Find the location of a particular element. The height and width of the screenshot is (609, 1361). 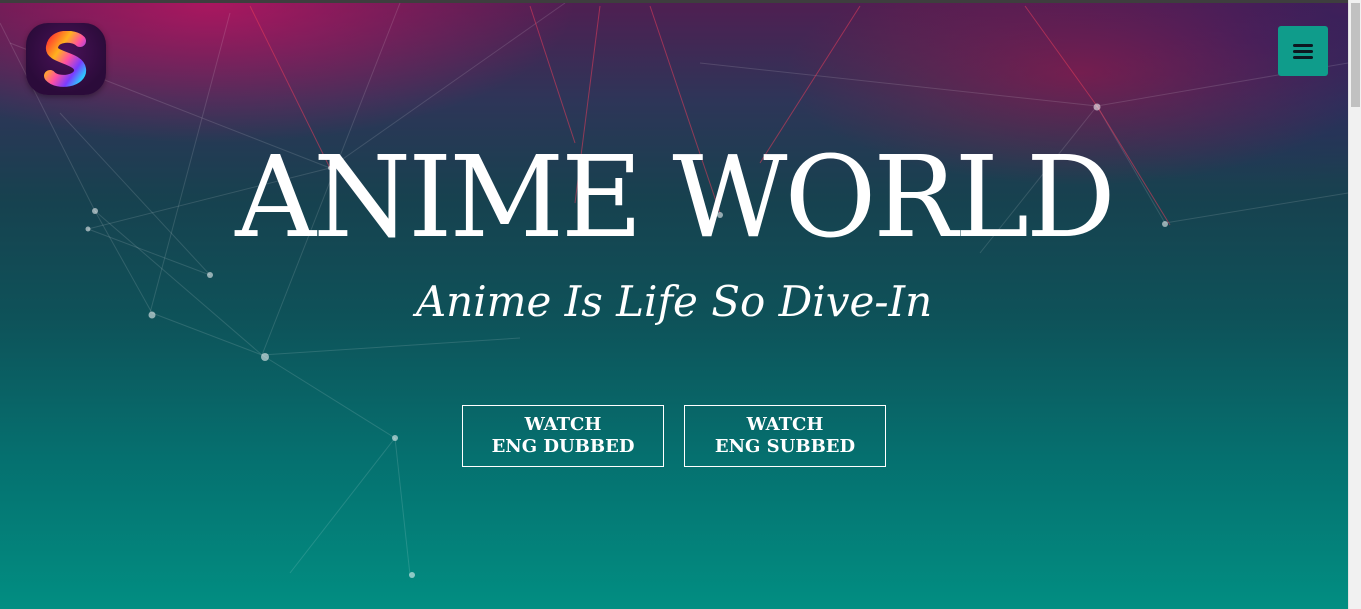

menu-button is located at coordinates (1303, 51).